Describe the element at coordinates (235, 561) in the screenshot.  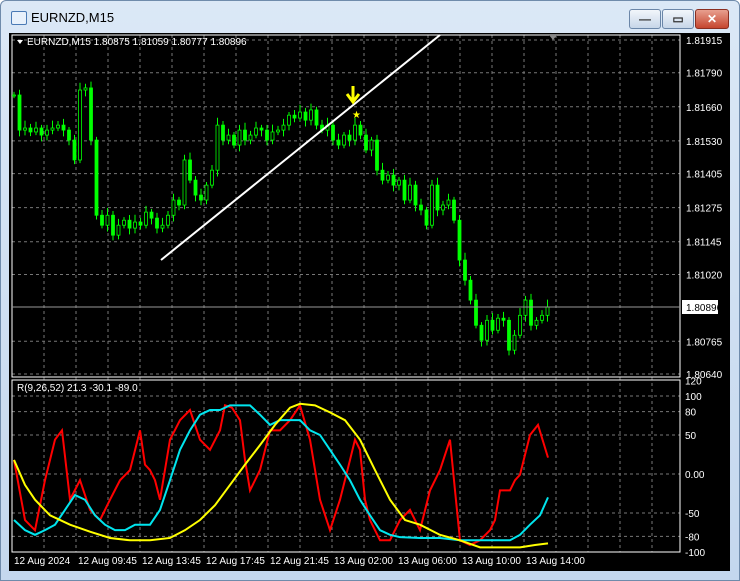
I see `time-axis-label: 12 Aug 17:45` at that location.